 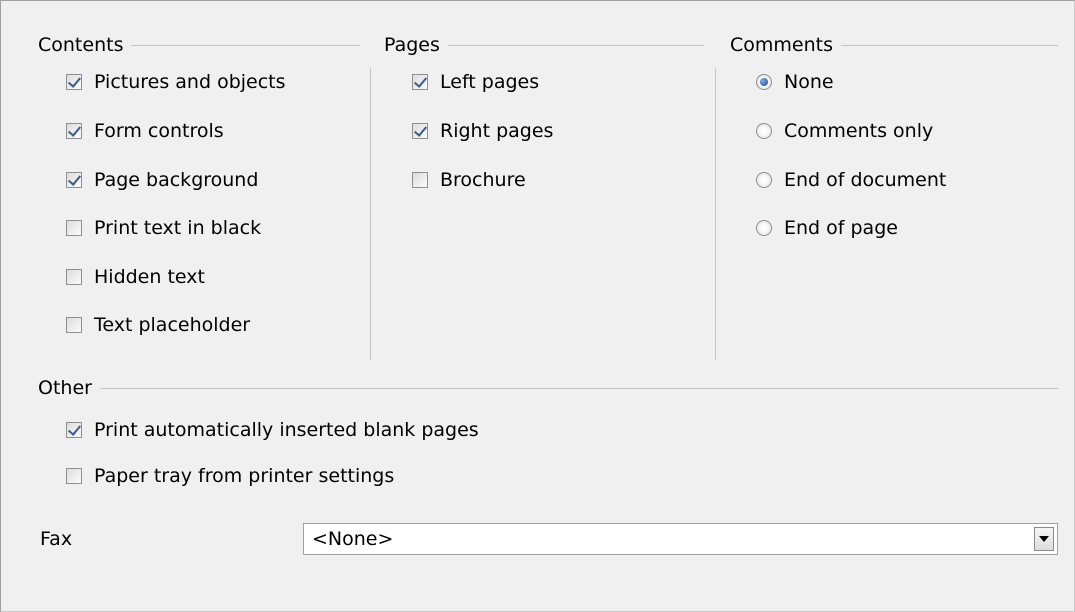 I want to click on checkbox-label: Hidden text, so click(x=149, y=277).